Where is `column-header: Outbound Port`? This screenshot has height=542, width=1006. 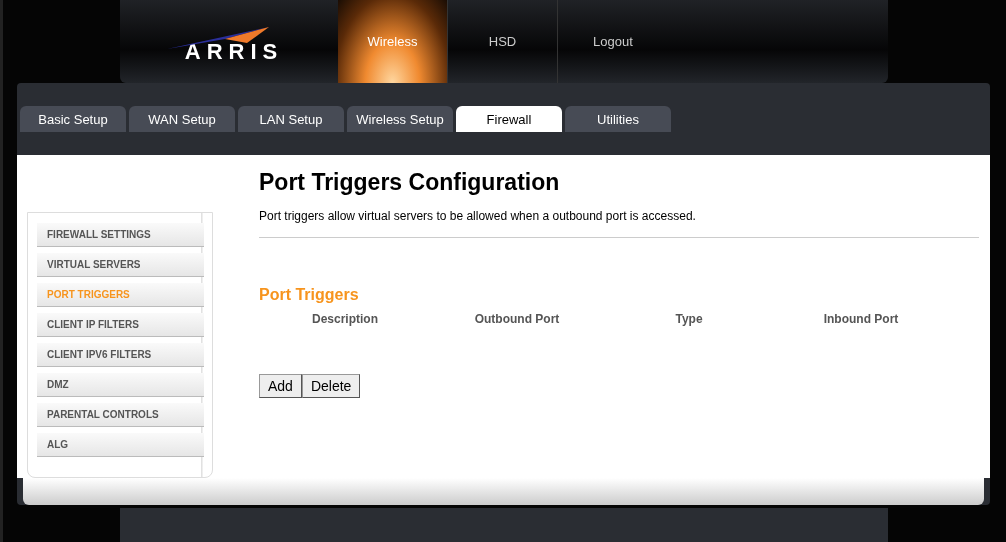
column-header: Outbound Port is located at coordinates (517, 319).